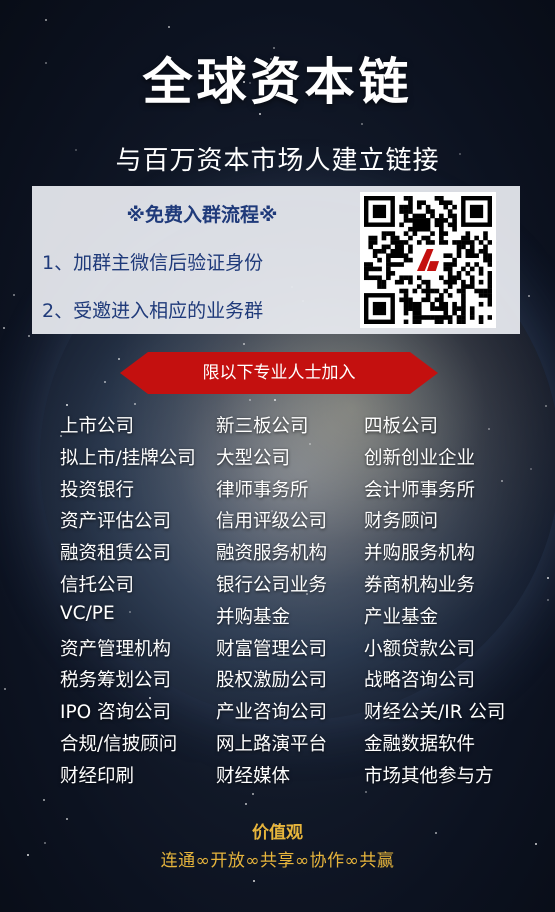 The width and height of the screenshot is (555, 912). I want to click on category-item: 拟上市/挂牌公司, so click(128, 458).